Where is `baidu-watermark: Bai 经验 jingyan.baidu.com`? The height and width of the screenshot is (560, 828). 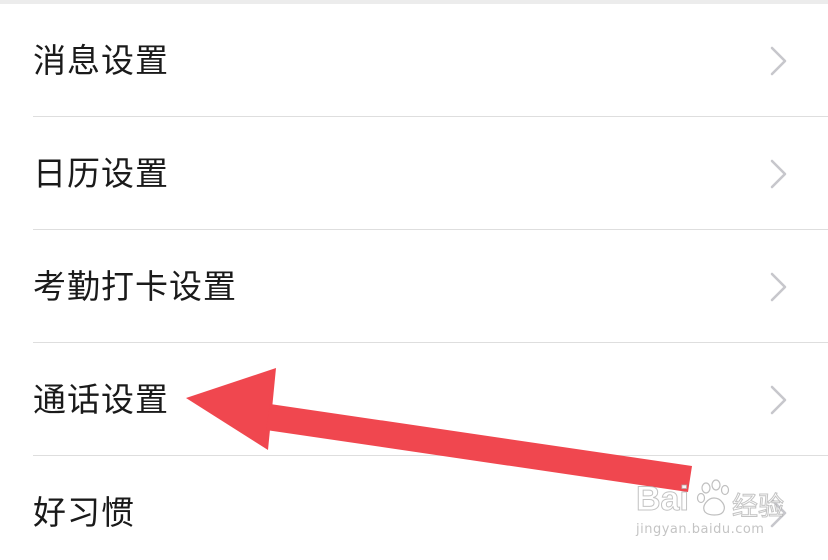
baidu-watermark: Bai 经验 jingyan.baidu.com is located at coordinates (711, 513).